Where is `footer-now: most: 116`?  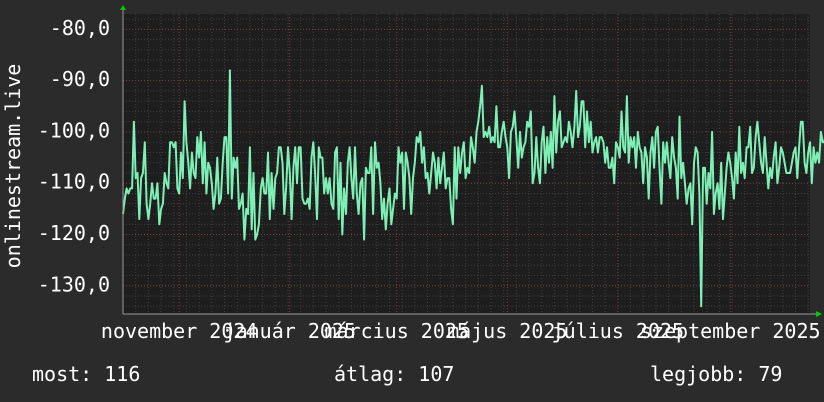 footer-now: most: 116 is located at coordinates (86, 374).